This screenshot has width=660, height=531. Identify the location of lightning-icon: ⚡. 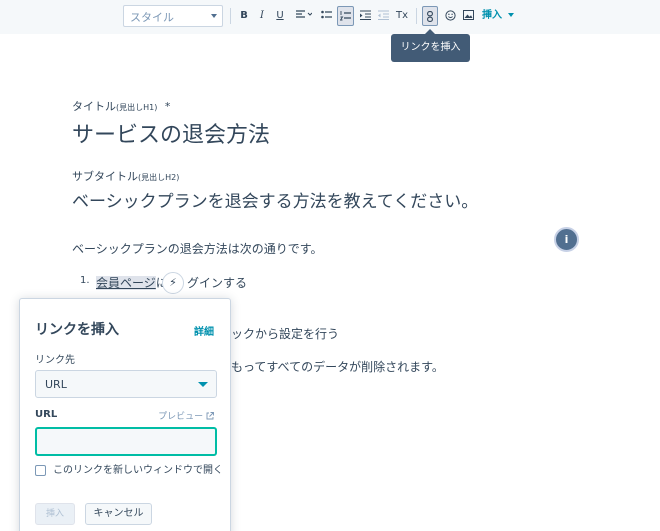
(173, 283).